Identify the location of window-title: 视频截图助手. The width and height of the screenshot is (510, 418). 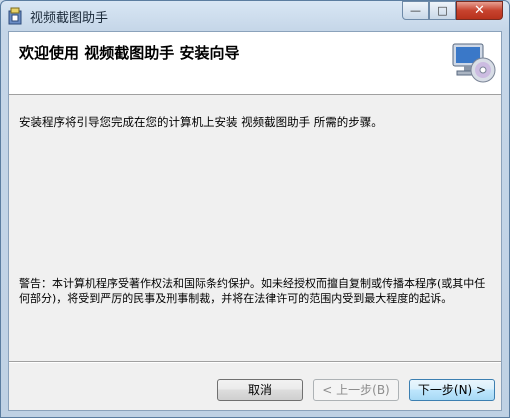
(69, 18).